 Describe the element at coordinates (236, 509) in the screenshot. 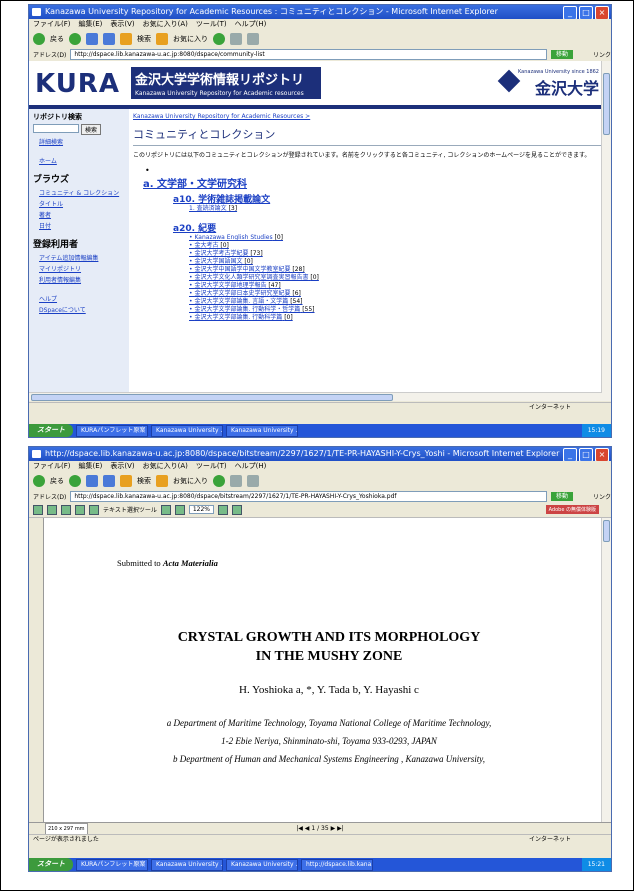

I see `rotate-icon` at that location.